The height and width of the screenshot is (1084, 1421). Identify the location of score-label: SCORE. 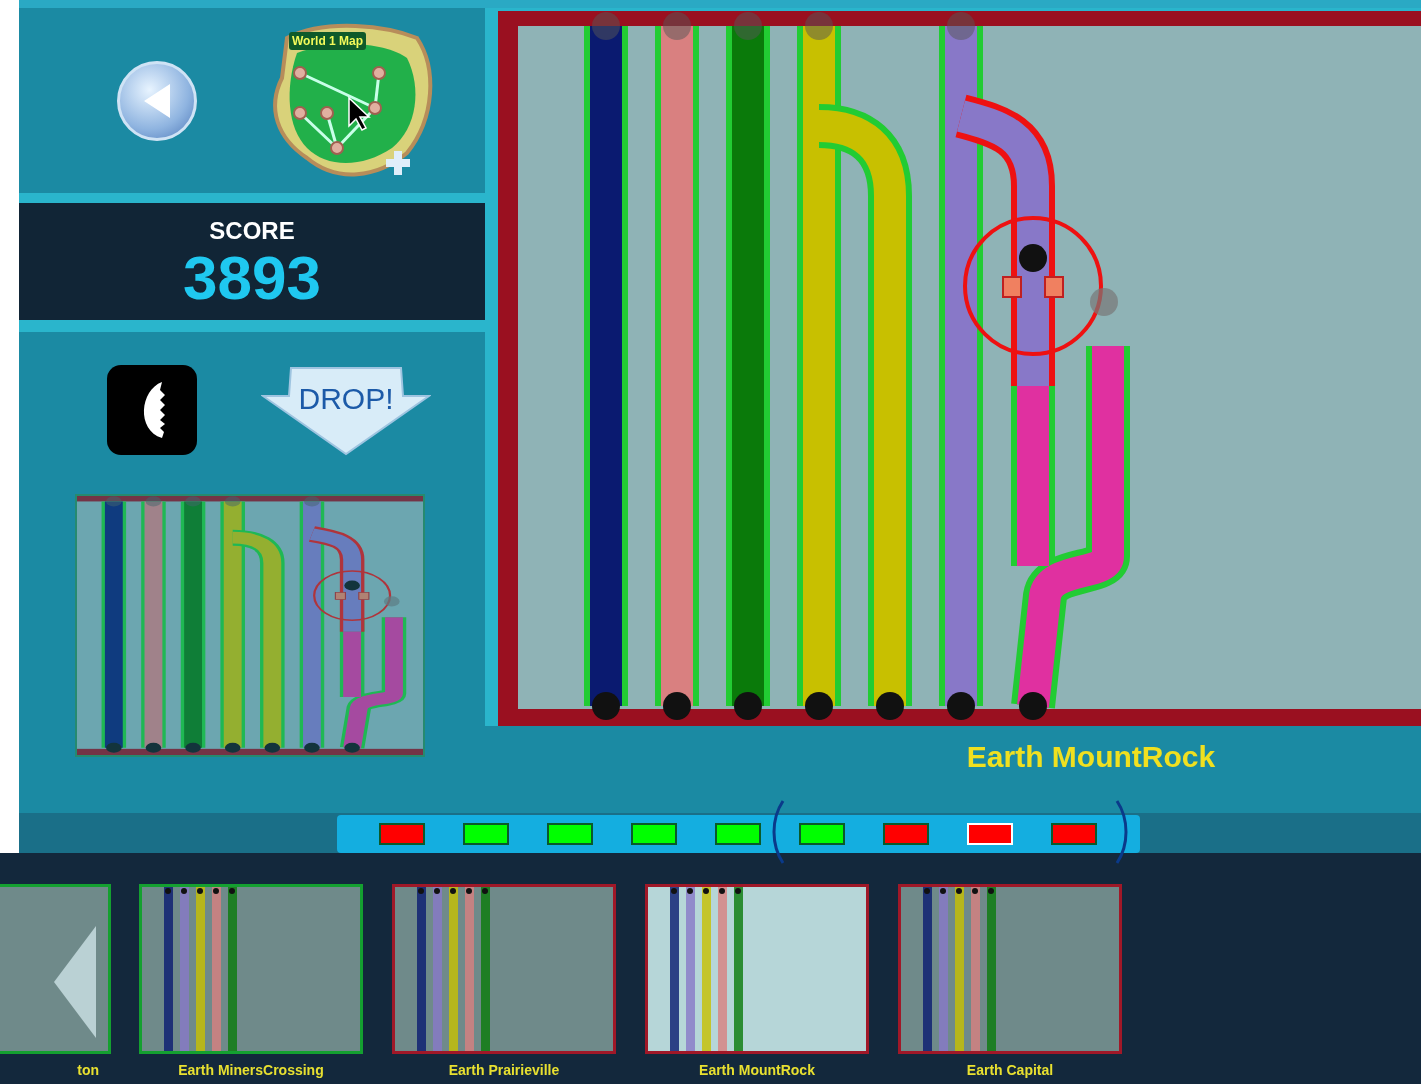
(252, 230).